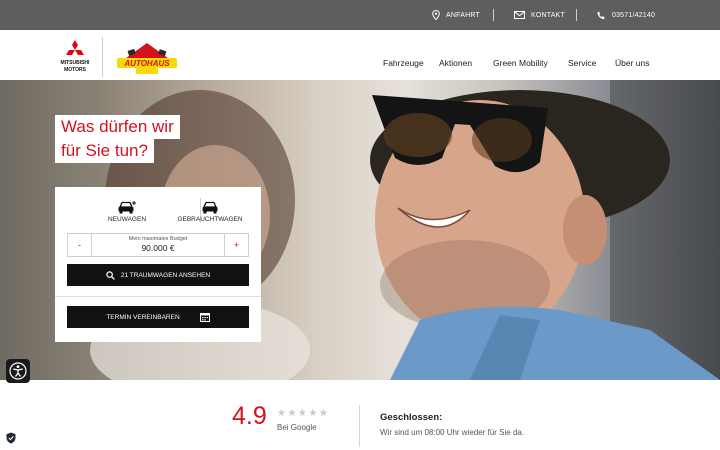 The width and height of the screenshot is (720, 450). What do you see at coordinates (360, 15) in the screenshot?
I see `top-utility-bar: ANFAHRT KONTAKT 03571/42140` at bounding box center [360, 15].